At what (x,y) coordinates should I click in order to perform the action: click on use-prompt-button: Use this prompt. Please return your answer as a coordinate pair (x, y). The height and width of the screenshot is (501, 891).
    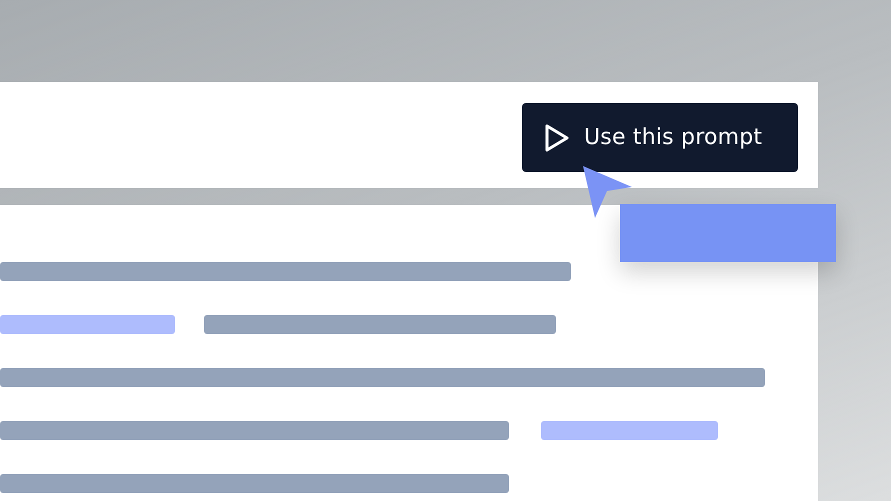
    Looking at the image, I should click on (660, 137).